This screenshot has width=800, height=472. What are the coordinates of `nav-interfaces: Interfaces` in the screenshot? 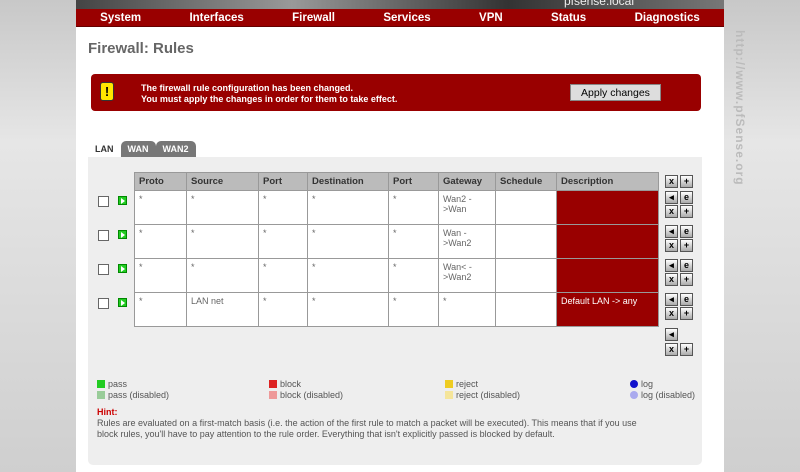 It's located at (216, 18).